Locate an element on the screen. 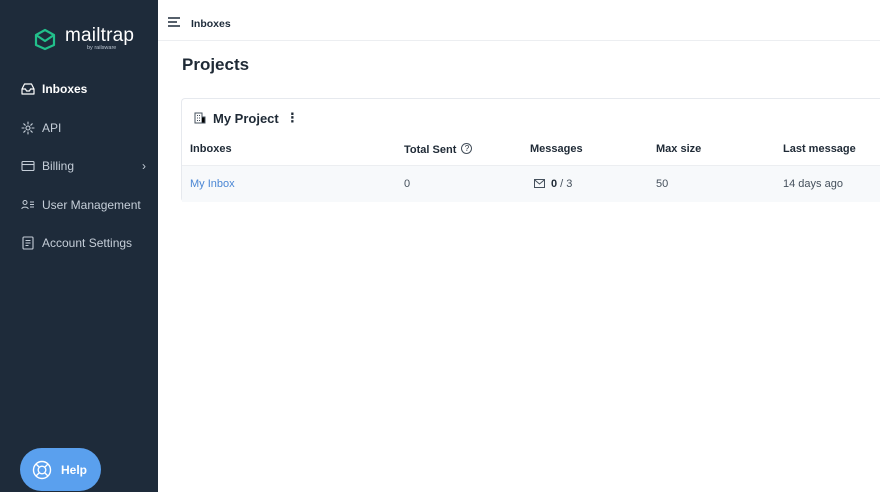 The height and width of the screenshot is (492, 880). help-button: Help is located at coordinates (60, 469).